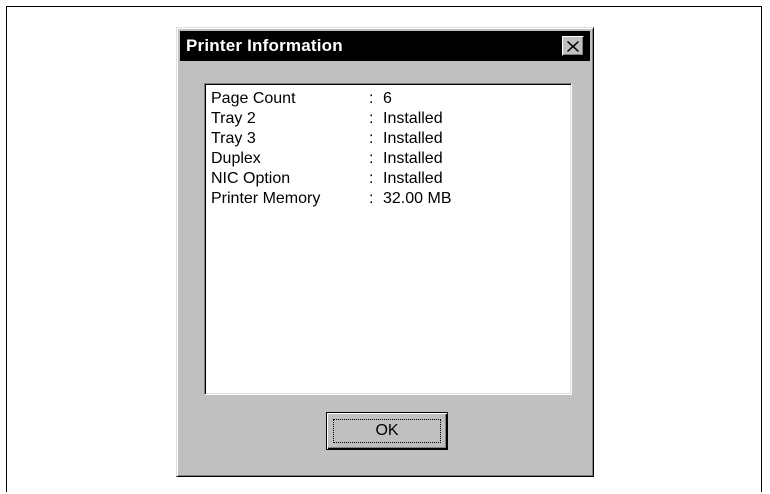 This screenshot has width=770, height=494. What do you see at coordinates (264, 45) in the screenshot?
I see `dialog-title: Printer Information` at bounding box center [264, 45].